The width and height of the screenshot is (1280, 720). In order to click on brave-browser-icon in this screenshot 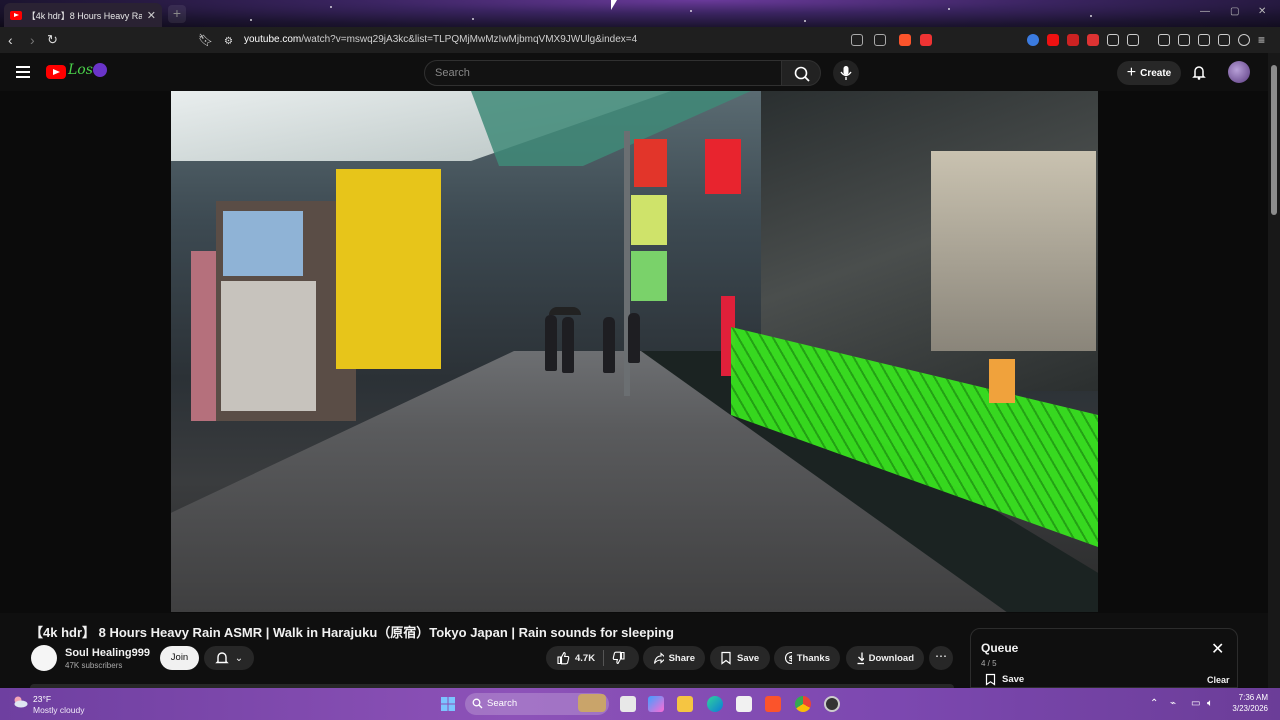, I will do `click(773, 704)`.